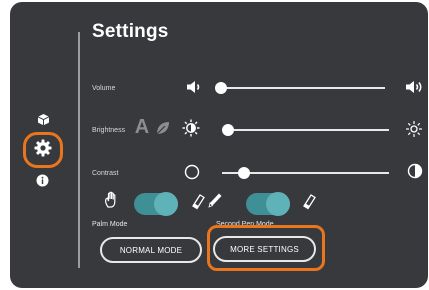 This screenshot has height=290, width=429. Describe the element at coordinates (163, 128) in the screenshot. I see `leaf-icon` at that location.